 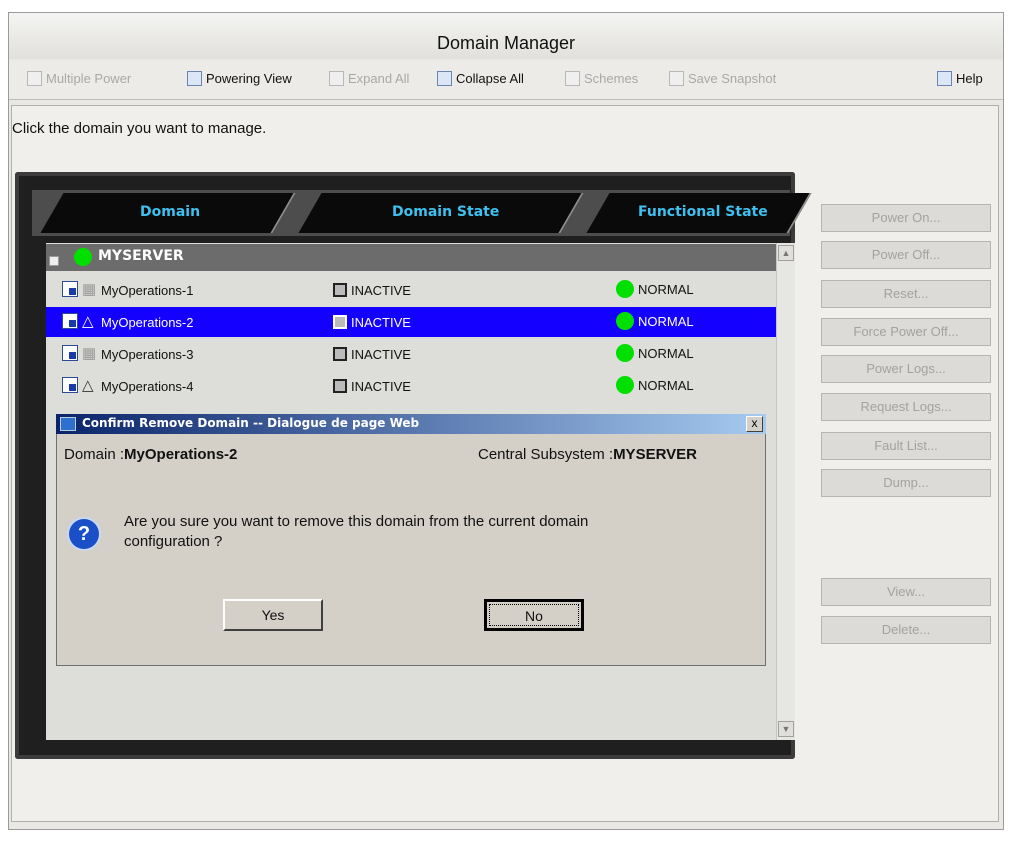 I want to click on expand-all-label: Expand All, so click(x=379, y=78).